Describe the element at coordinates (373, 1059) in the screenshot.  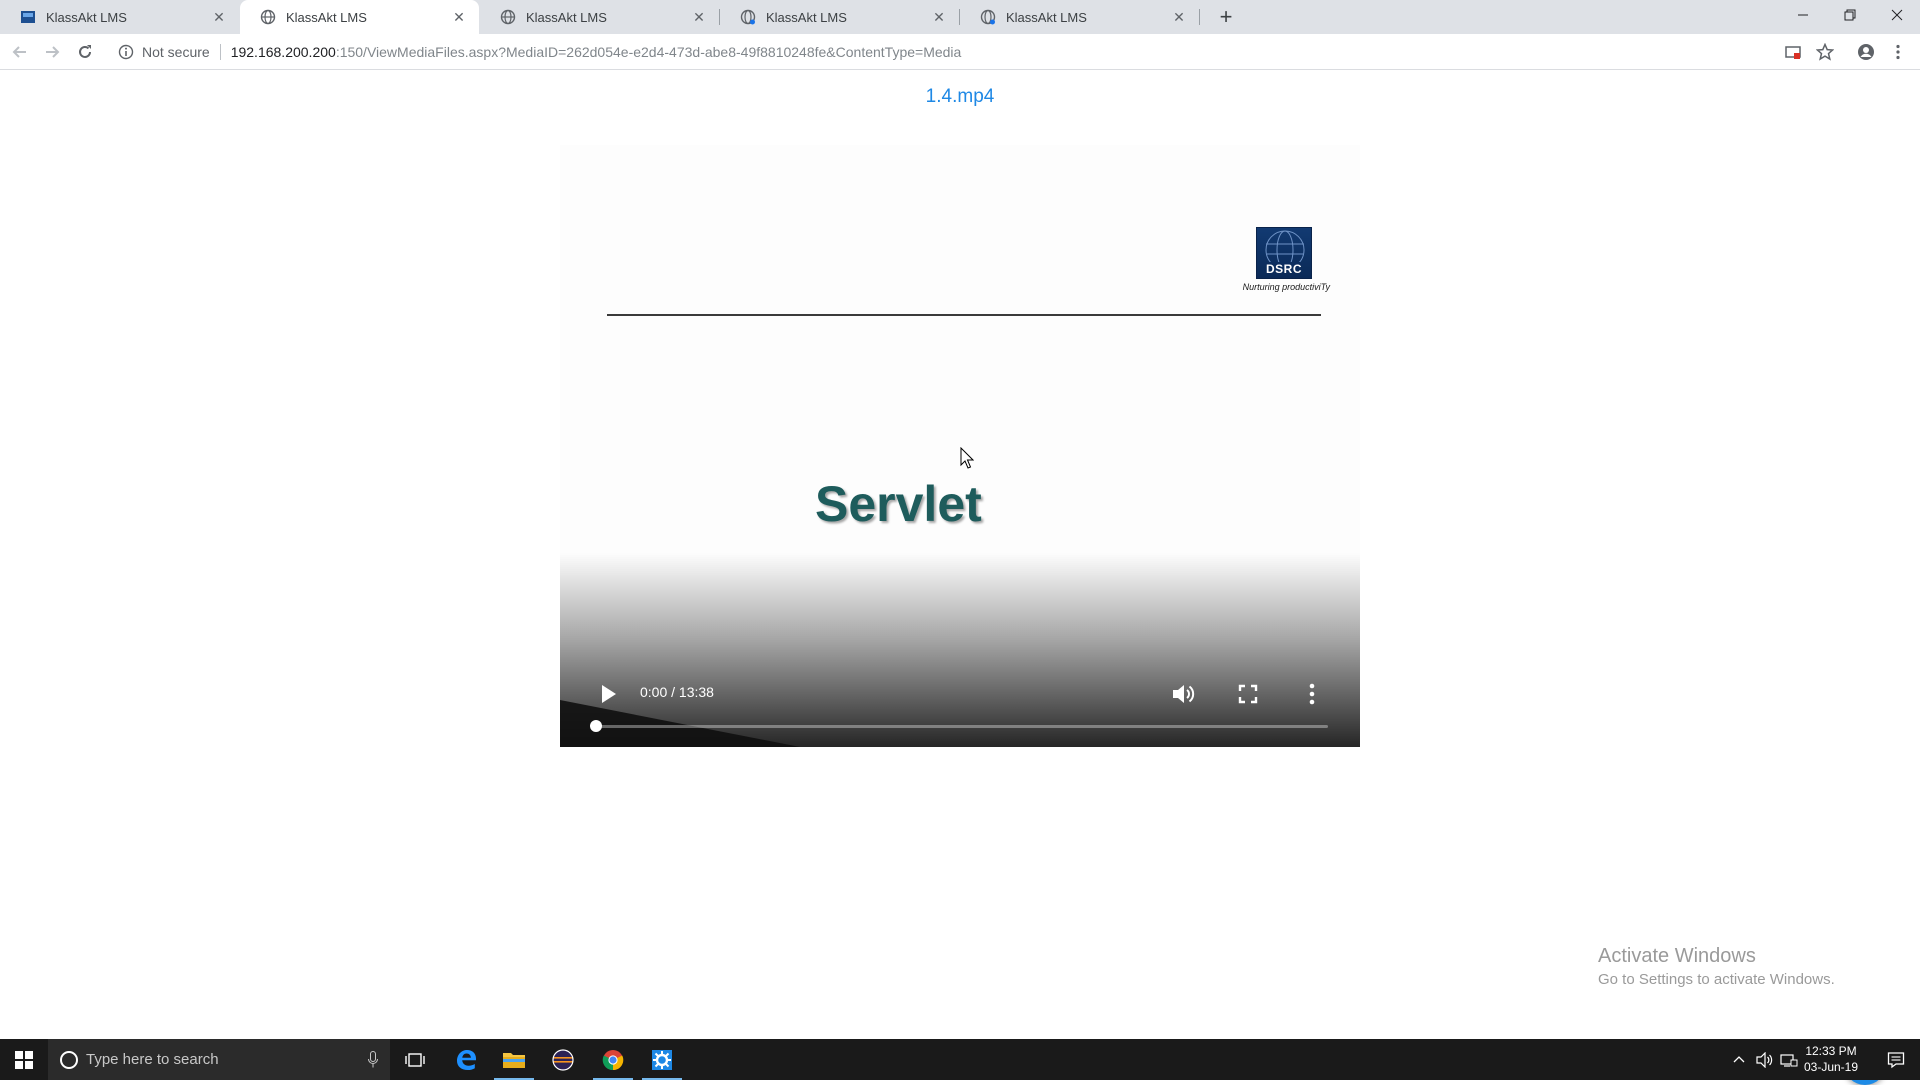
I see `microphone-icon` at that location.